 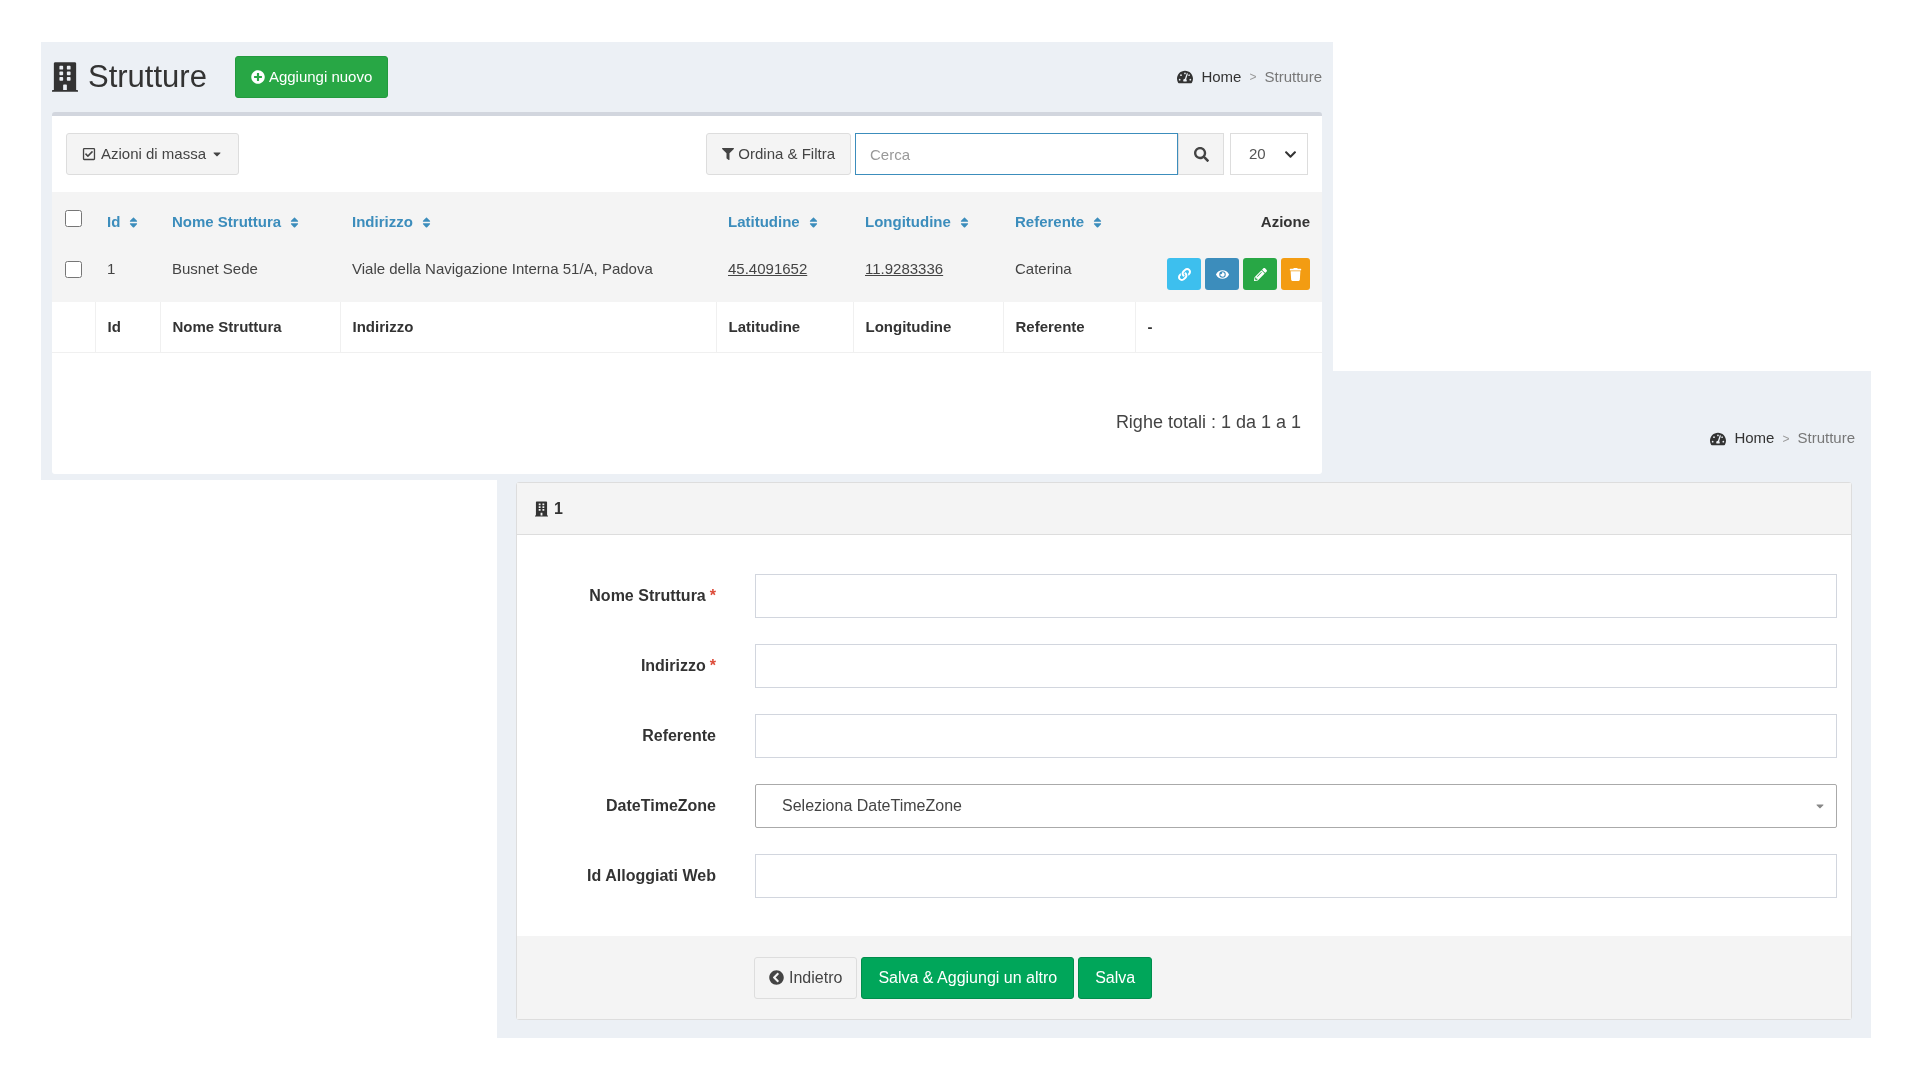 I want to click on select-all-checkbox, so click(x=73, y=219).